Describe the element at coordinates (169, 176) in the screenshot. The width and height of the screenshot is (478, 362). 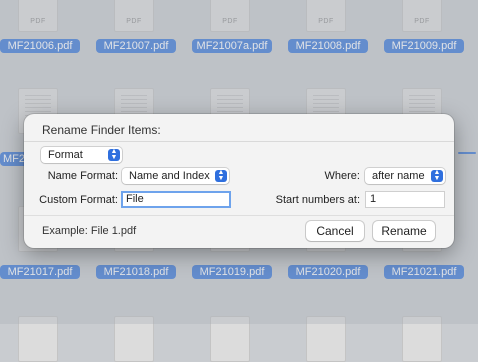
I see `name-format-value: Name and Index` at that location.